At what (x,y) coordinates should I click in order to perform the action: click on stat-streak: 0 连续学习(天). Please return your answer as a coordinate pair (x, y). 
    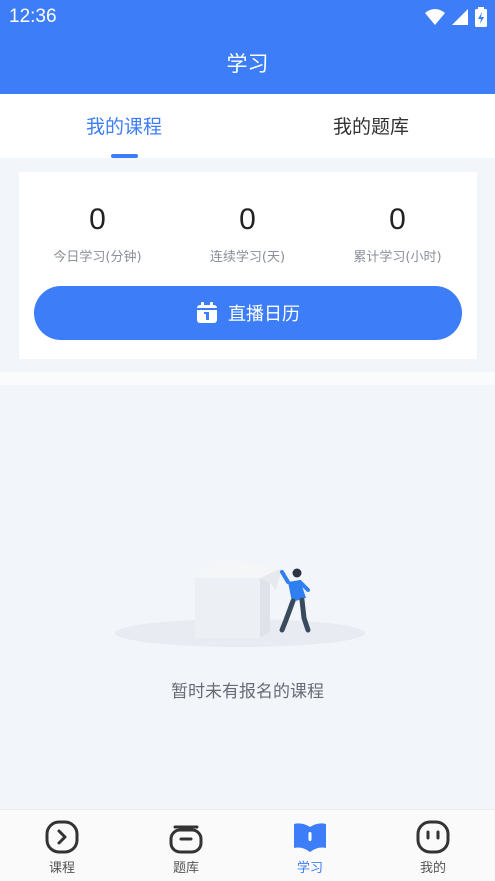
    Looking at the image, I should click on (247, 232).